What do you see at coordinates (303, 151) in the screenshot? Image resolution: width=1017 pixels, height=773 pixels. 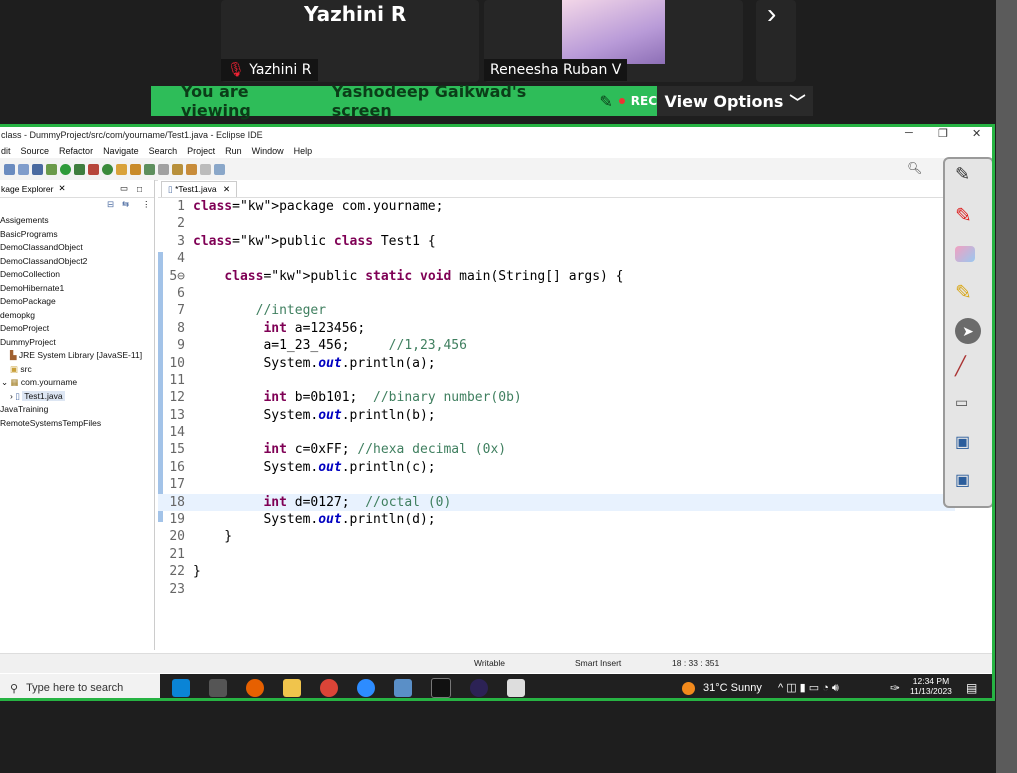 I see `menu-help: Help` at bounding box center [303, 151].